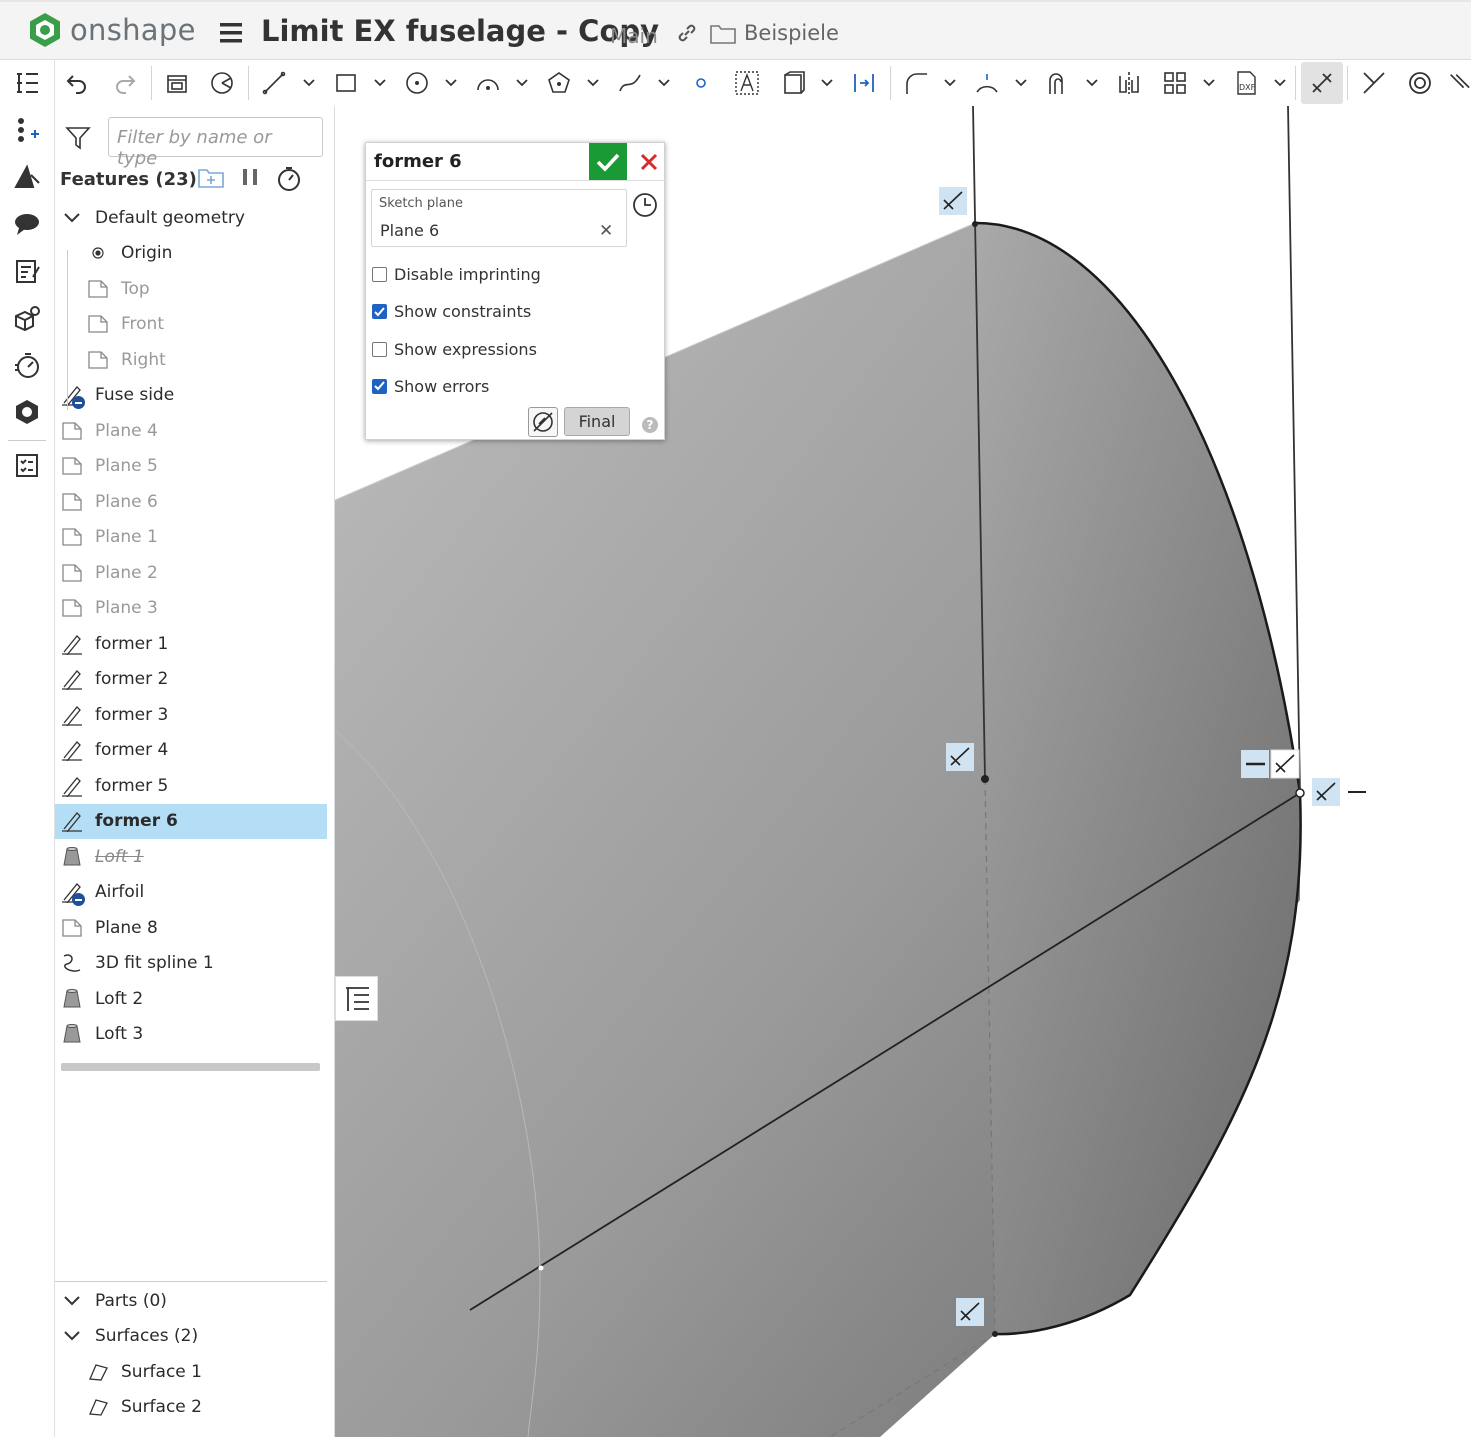 The image size is (1471, 1437). I want to click on rollback-timer-icon, so click(289, 179).